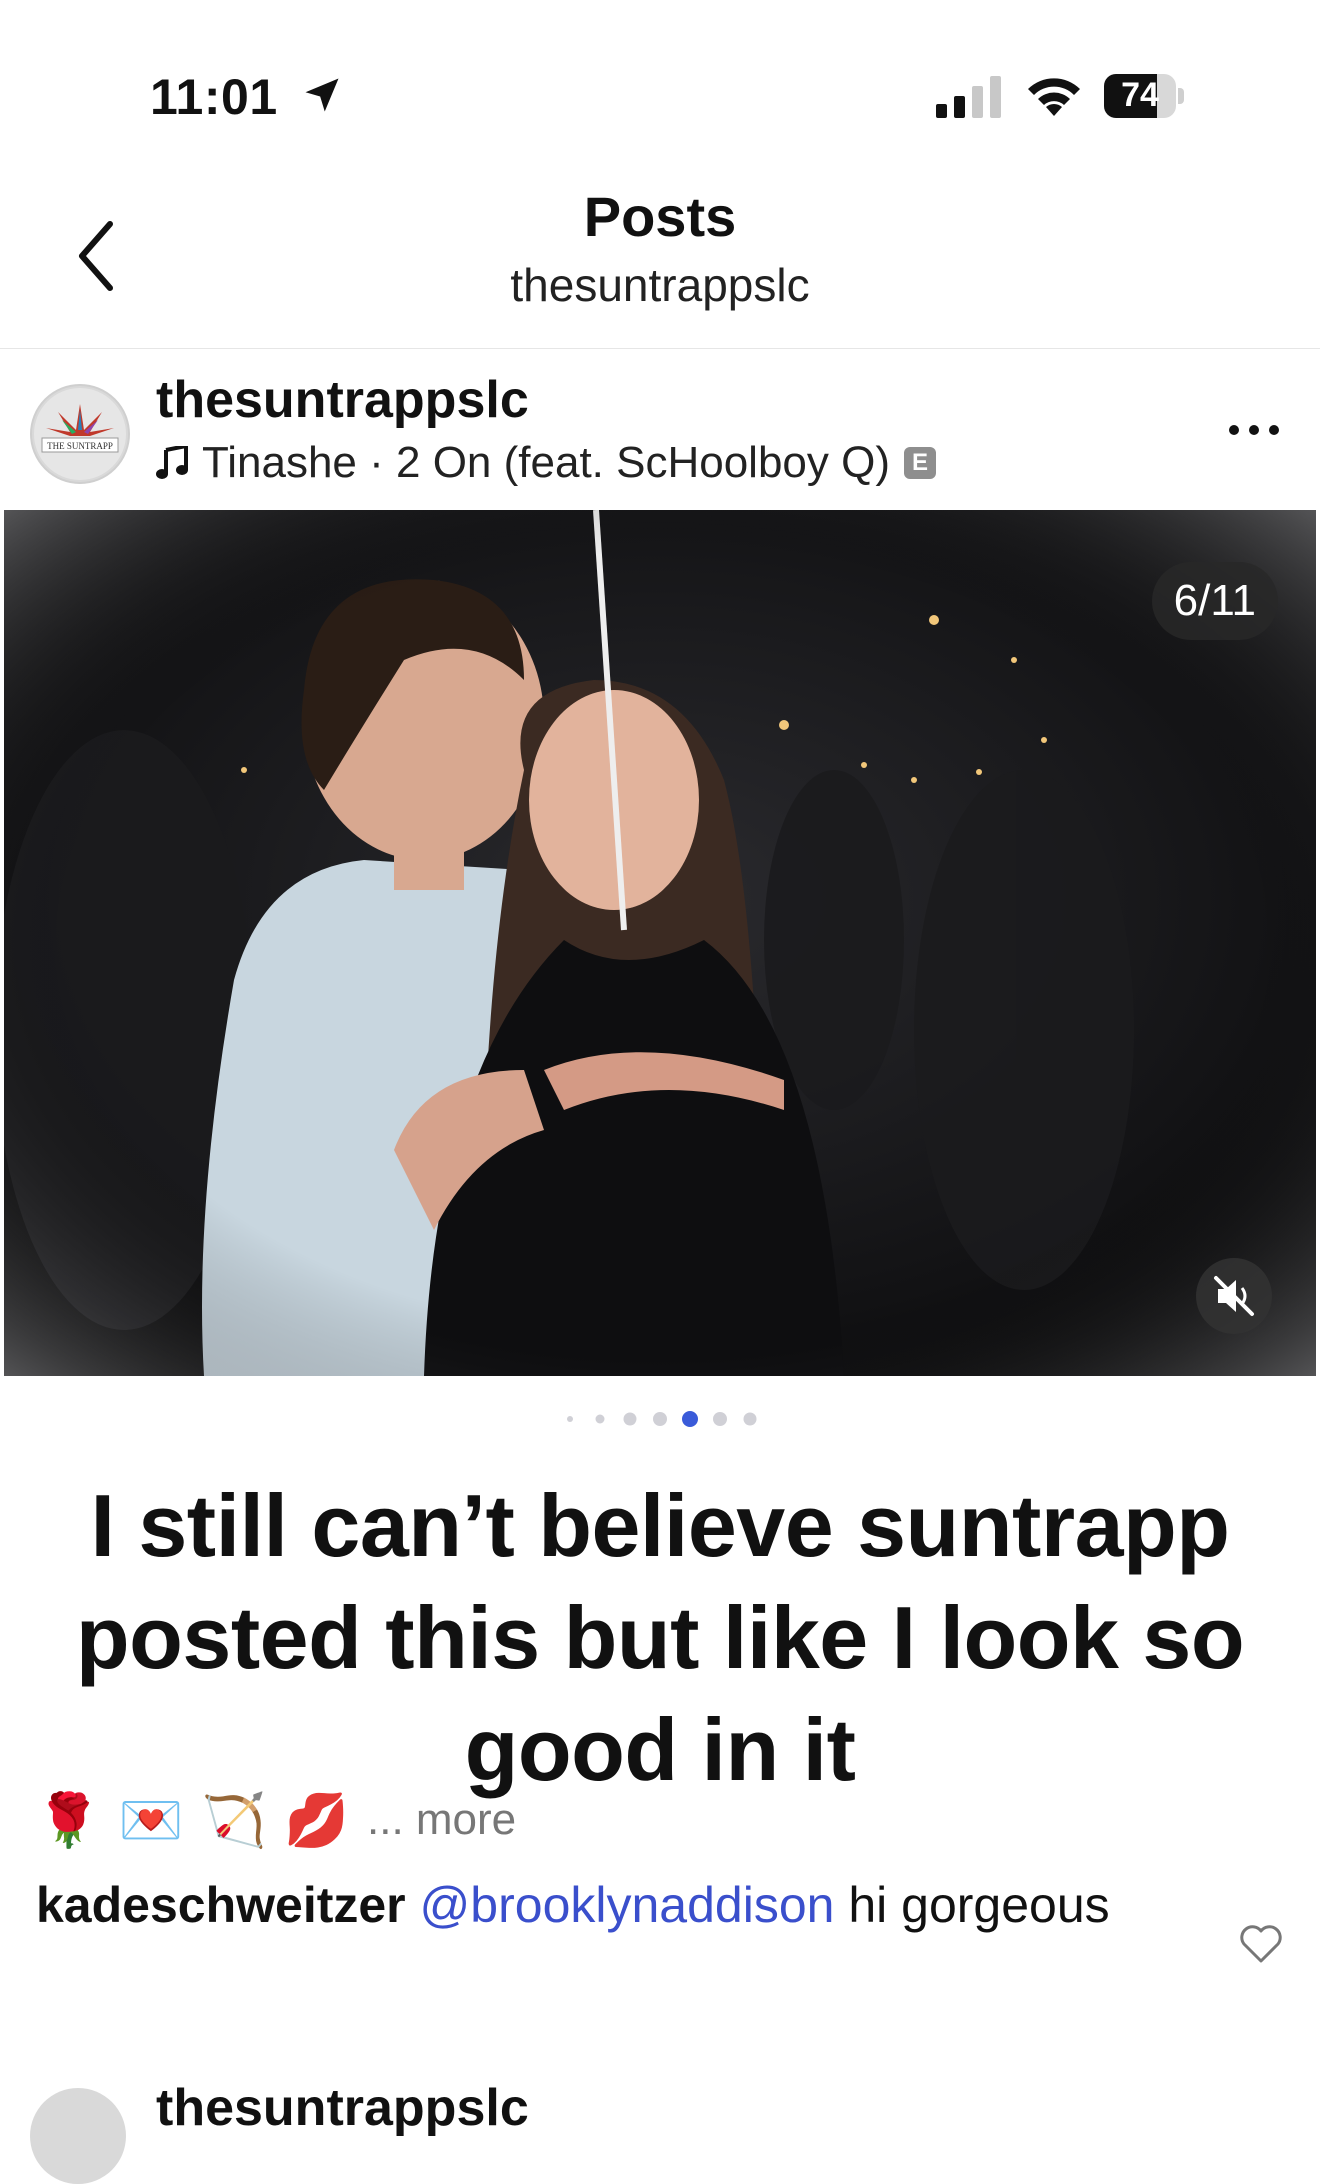 The width and height of the screenshot is (1320, 2184). I want to click on next-post-username: thesuntrappslc, so click(342, 2108).